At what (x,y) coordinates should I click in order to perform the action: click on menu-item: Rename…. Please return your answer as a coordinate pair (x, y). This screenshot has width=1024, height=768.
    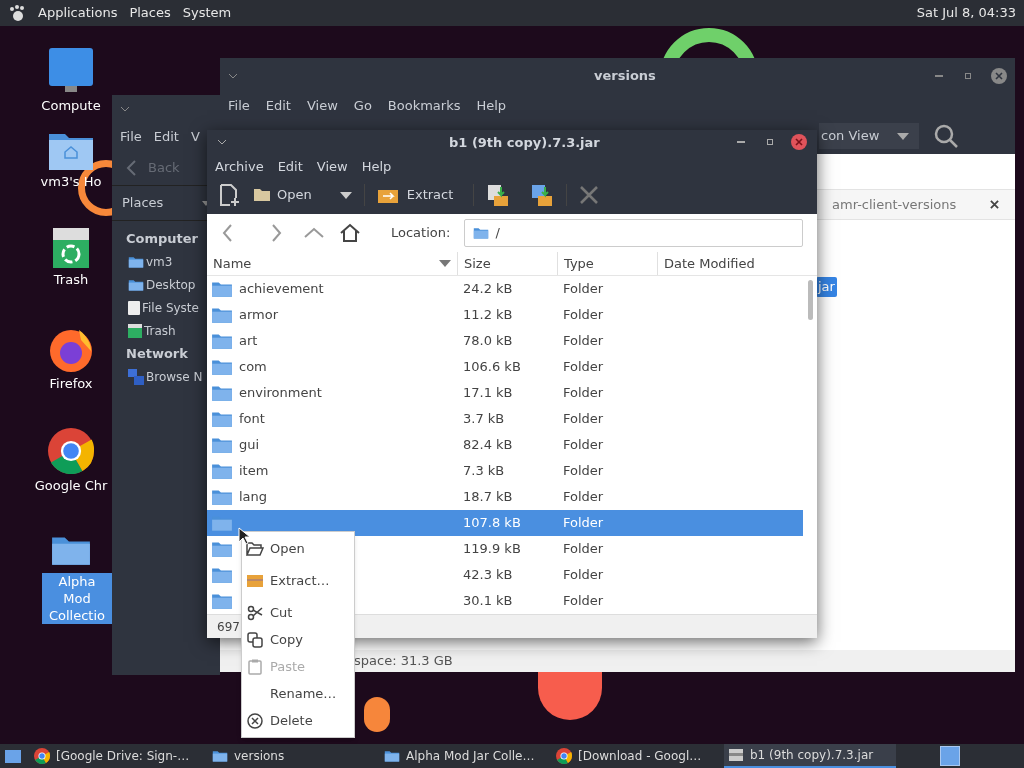
    Looking at the image, I should click on (303, 693).